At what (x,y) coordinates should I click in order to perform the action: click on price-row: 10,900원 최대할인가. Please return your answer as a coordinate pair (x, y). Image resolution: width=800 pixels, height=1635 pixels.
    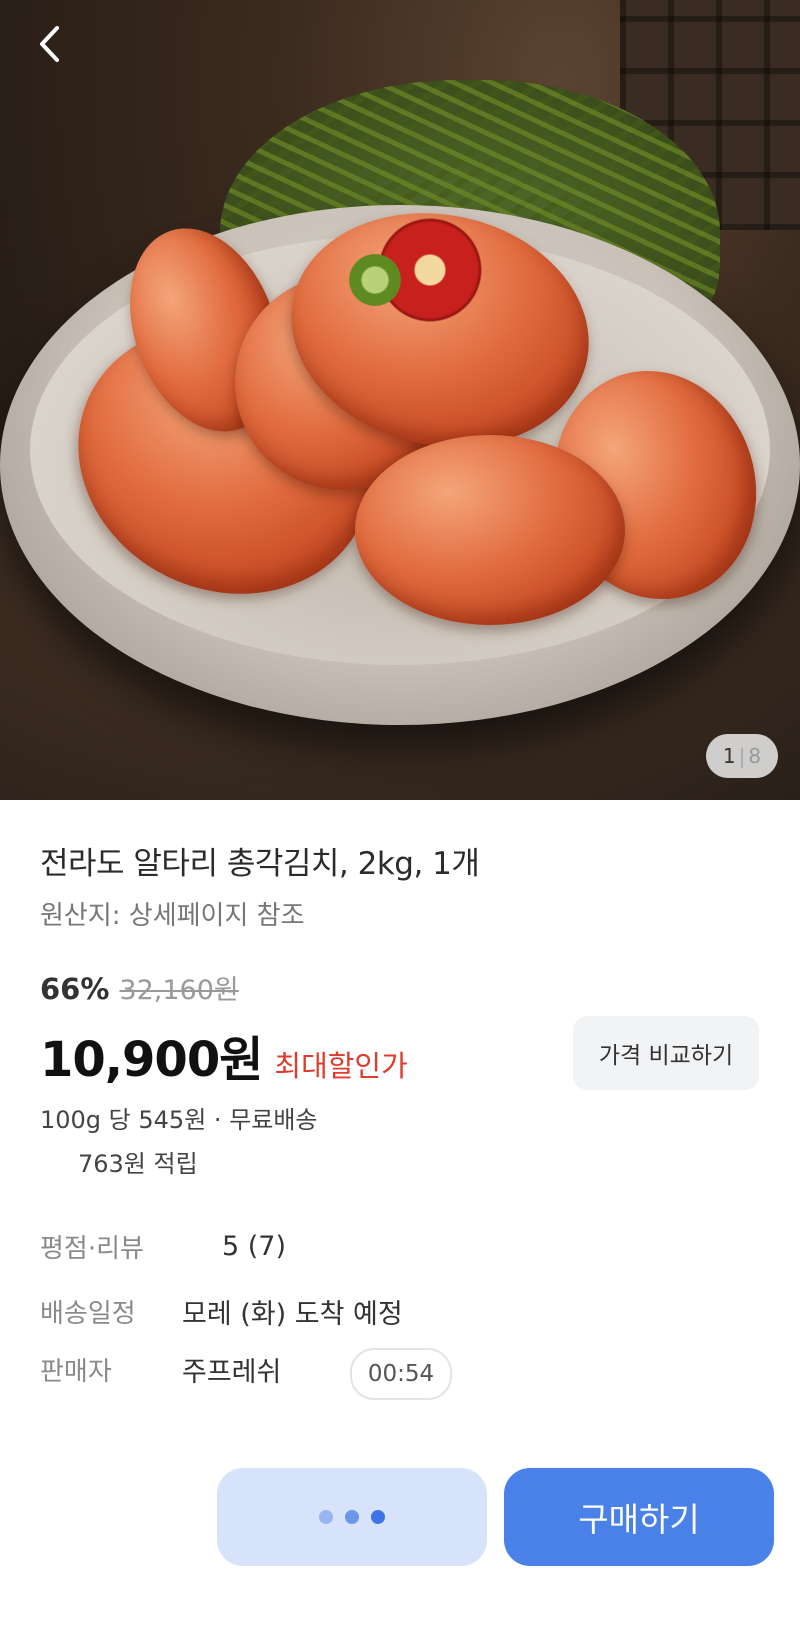
    Looking at the image, I should click on (224, 1055).